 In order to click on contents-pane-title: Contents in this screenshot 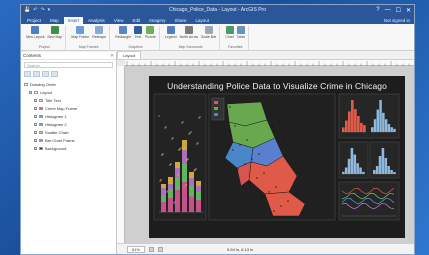, I will do `click(32, 55)`.